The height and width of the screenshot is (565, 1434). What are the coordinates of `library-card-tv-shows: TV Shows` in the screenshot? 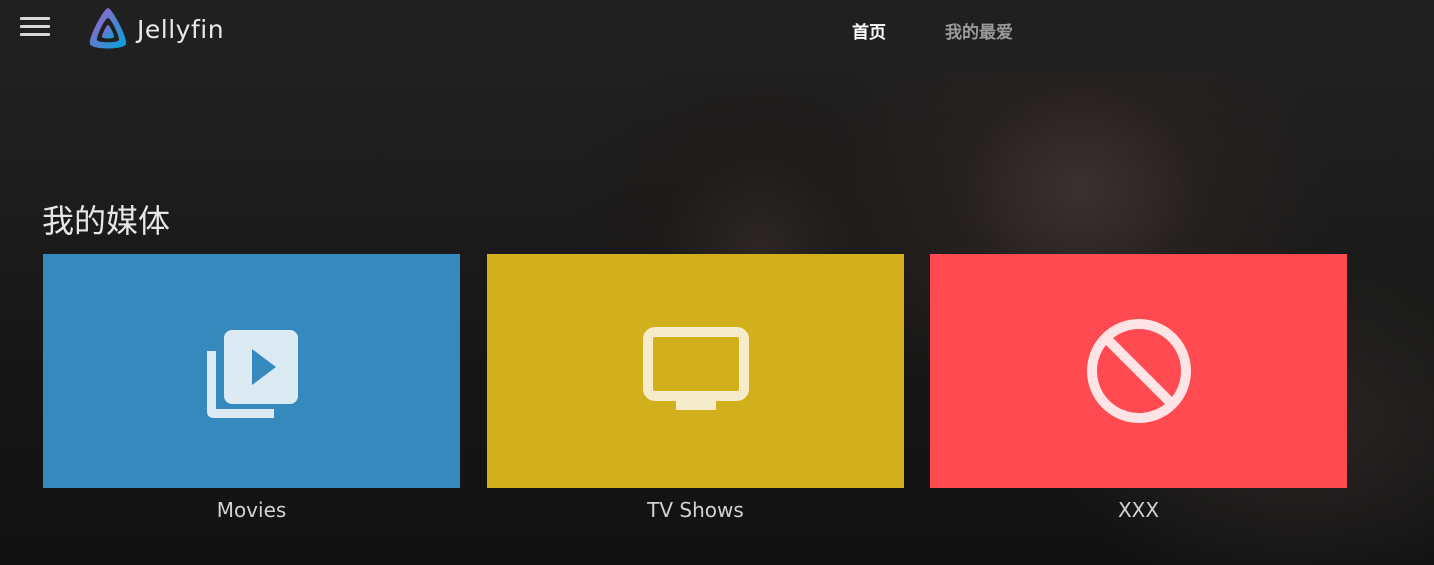 It's located at (695, 388).